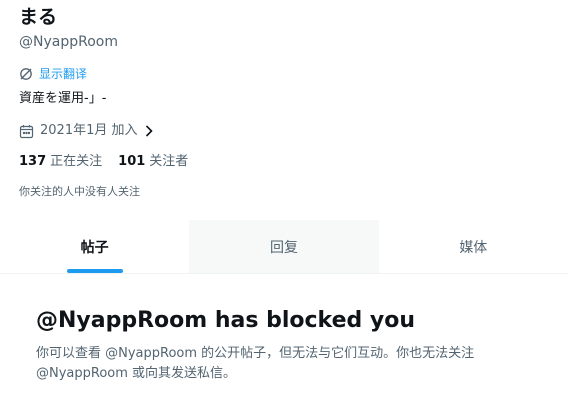 The image size is (568, 418). Describe the element at coordinates (89, 130) in the screenshot. I see `join-date-label: 2021年1月 加入` at that location.